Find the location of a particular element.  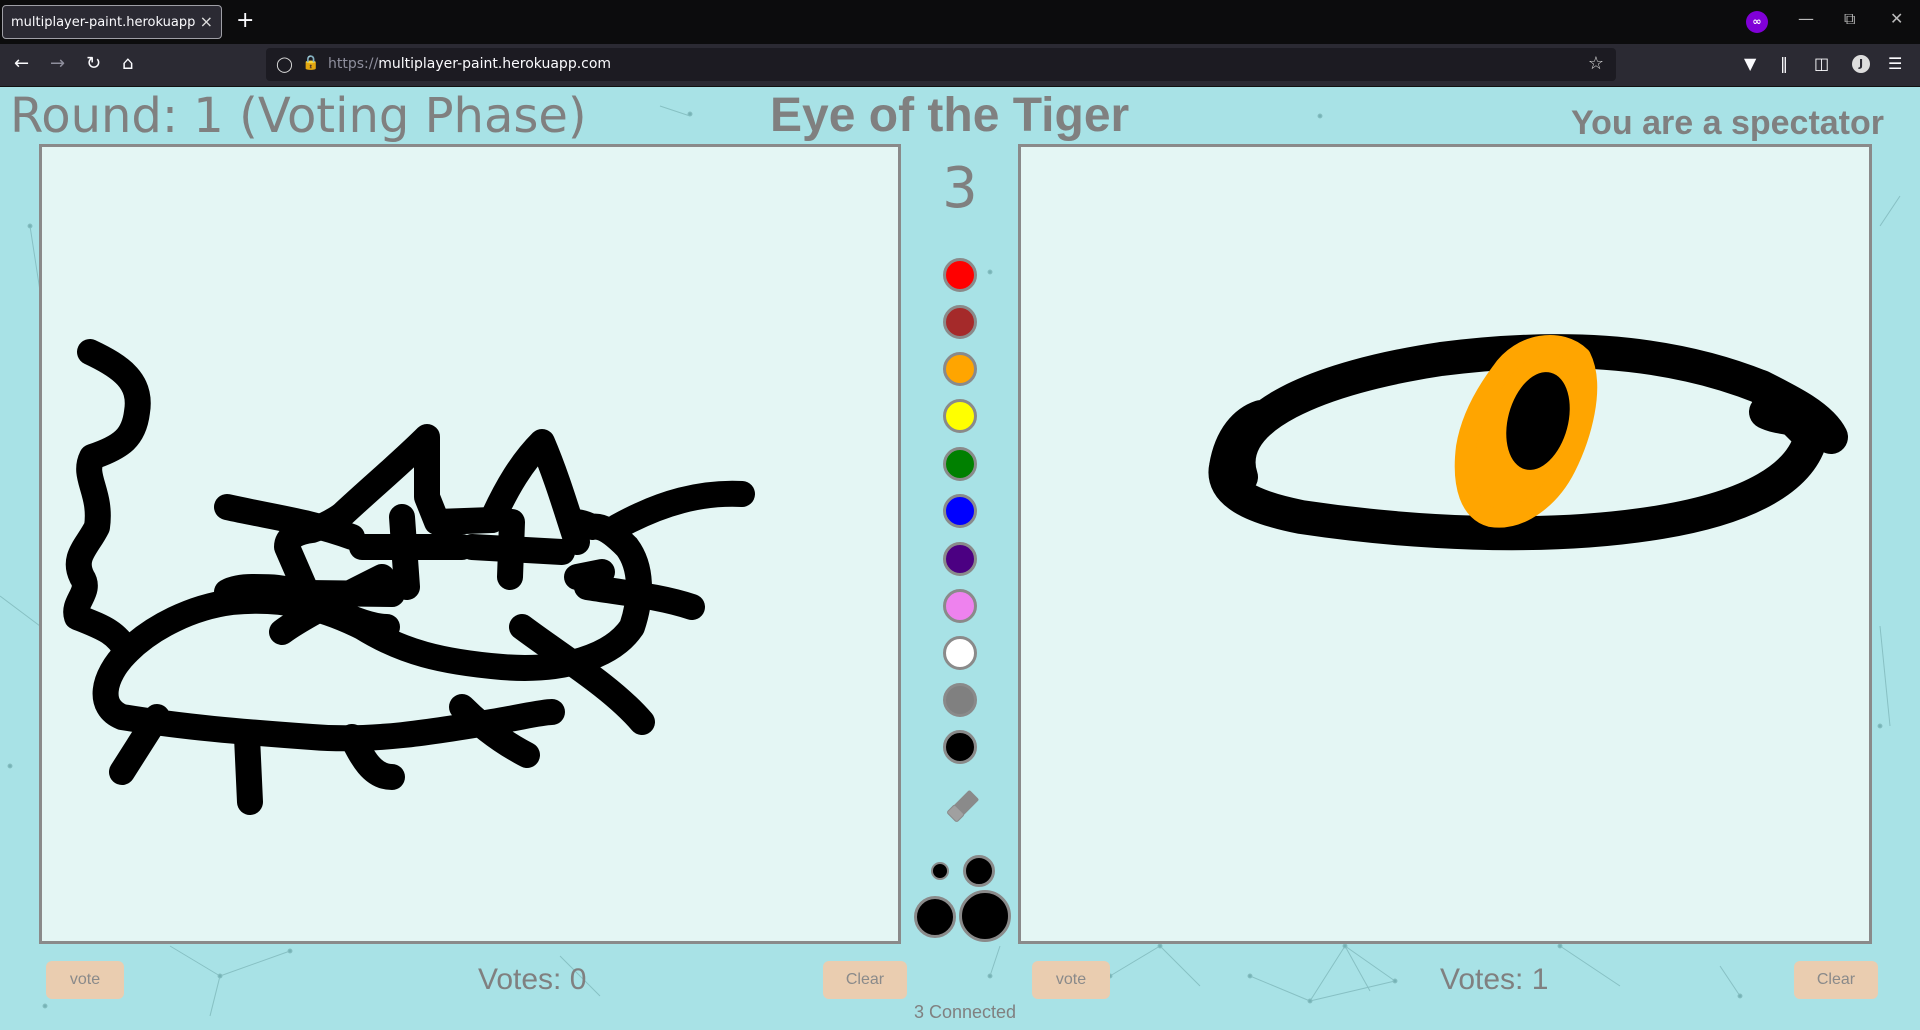

round-status: Round: 1 (Voting Phase) is located at coordinates (298, 116).